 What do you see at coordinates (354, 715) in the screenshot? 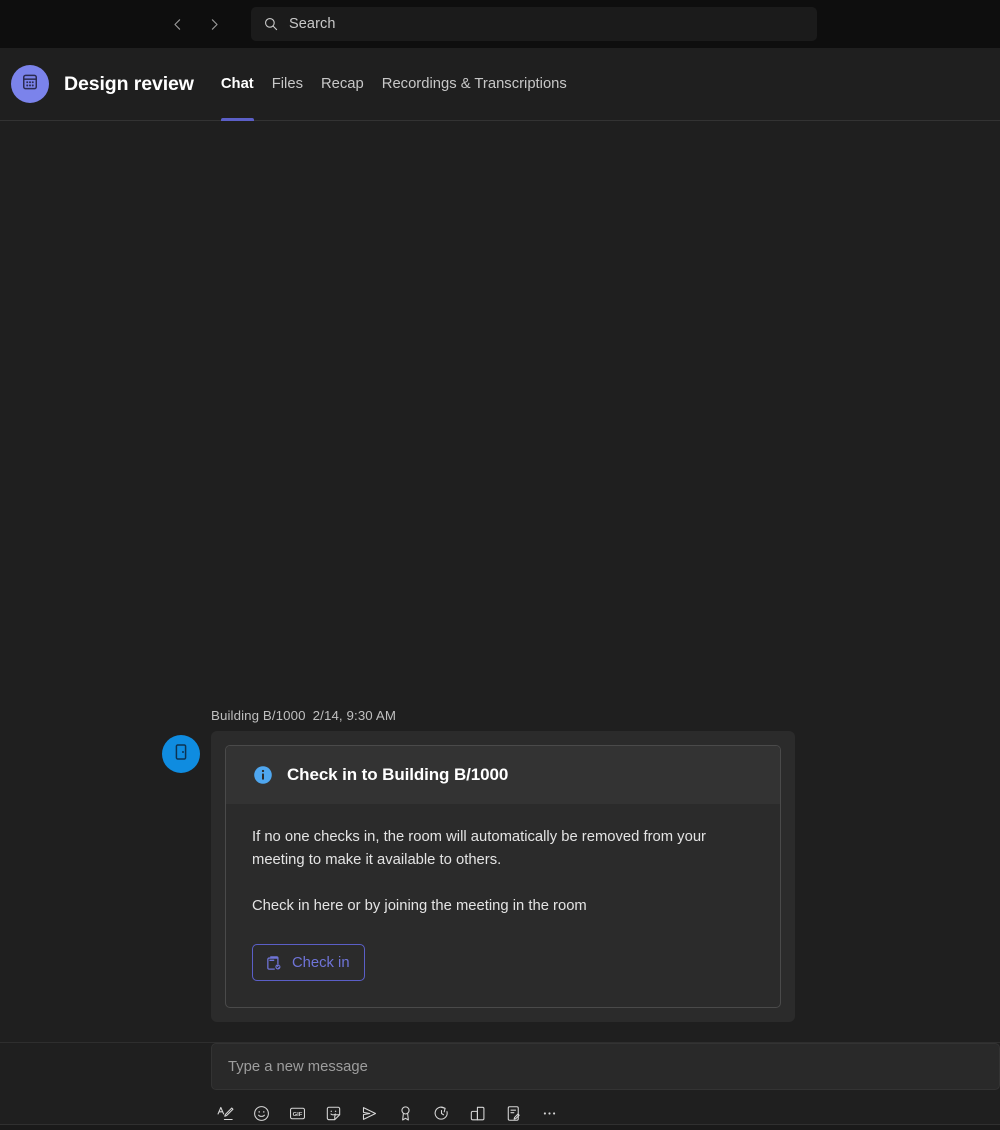
I see `message-timestamp: 2/14, 9:30 AM` at bounding box center [354, 715].